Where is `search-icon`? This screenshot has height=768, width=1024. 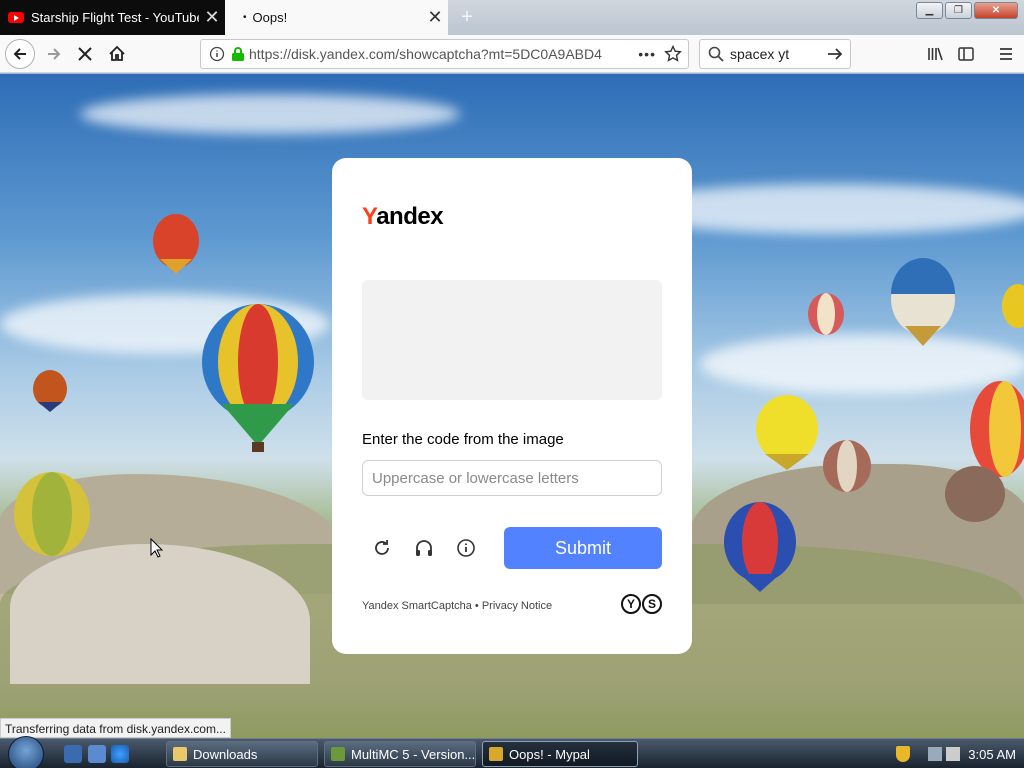
search-icon is located at coordinates (716, 54).